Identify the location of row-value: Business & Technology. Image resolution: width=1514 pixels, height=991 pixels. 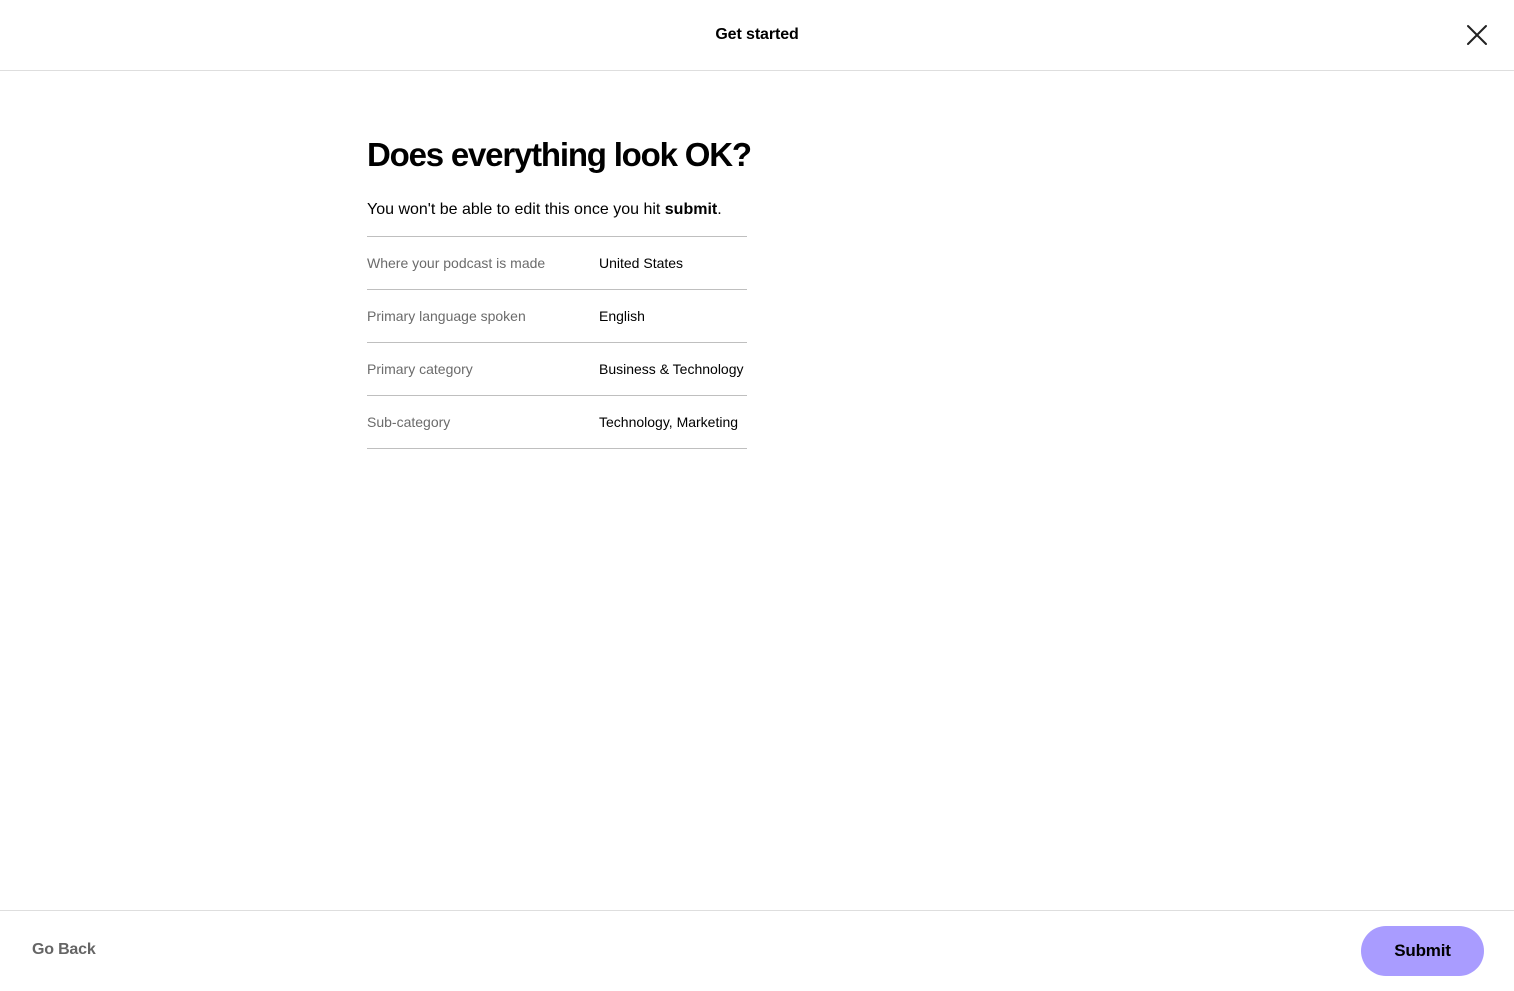
(671, 369).